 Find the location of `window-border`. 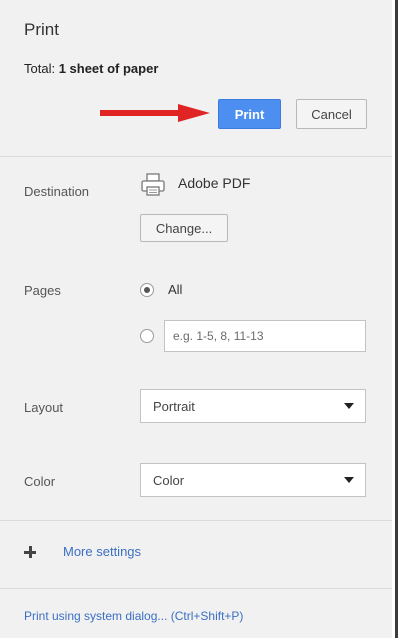

window-border is located at coordinates (396, 319).